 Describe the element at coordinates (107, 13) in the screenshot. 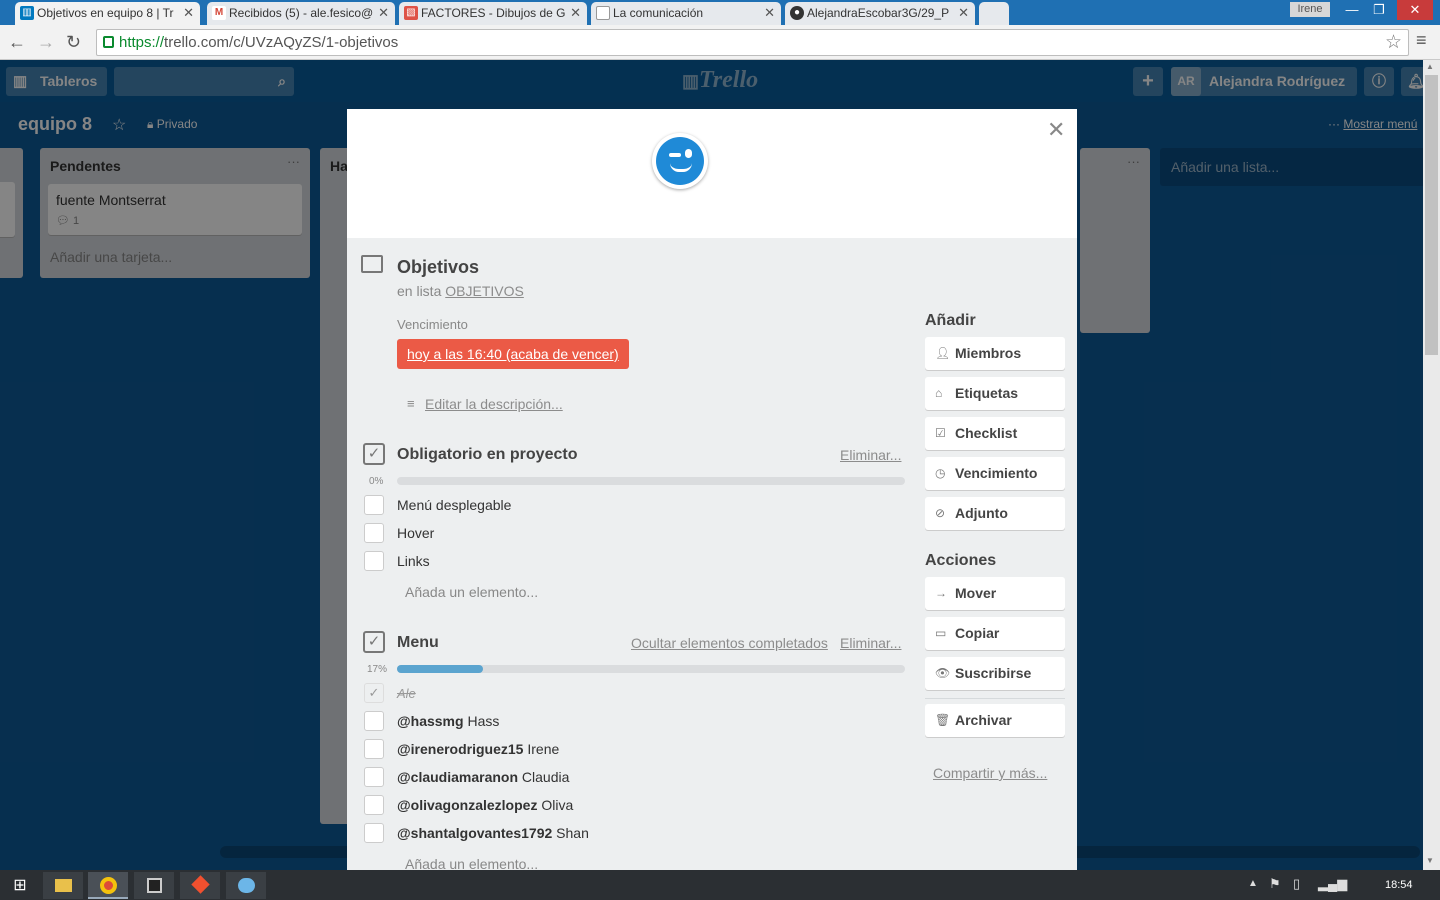

I see `browser-tab-trello: ▥ Objetivos en equipo 8 | Tr ✕` at that location.